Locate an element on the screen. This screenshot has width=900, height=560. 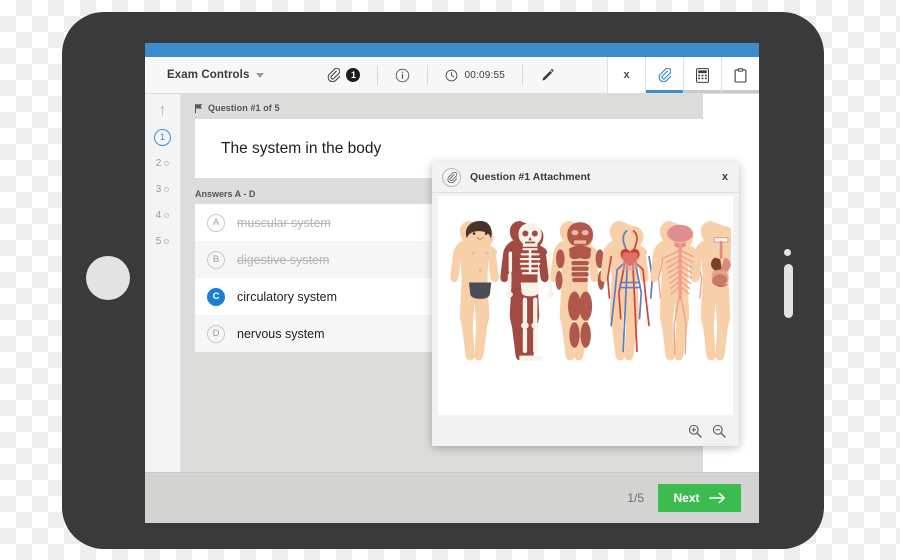
digestive-figure is located at coordinates (710, 291).